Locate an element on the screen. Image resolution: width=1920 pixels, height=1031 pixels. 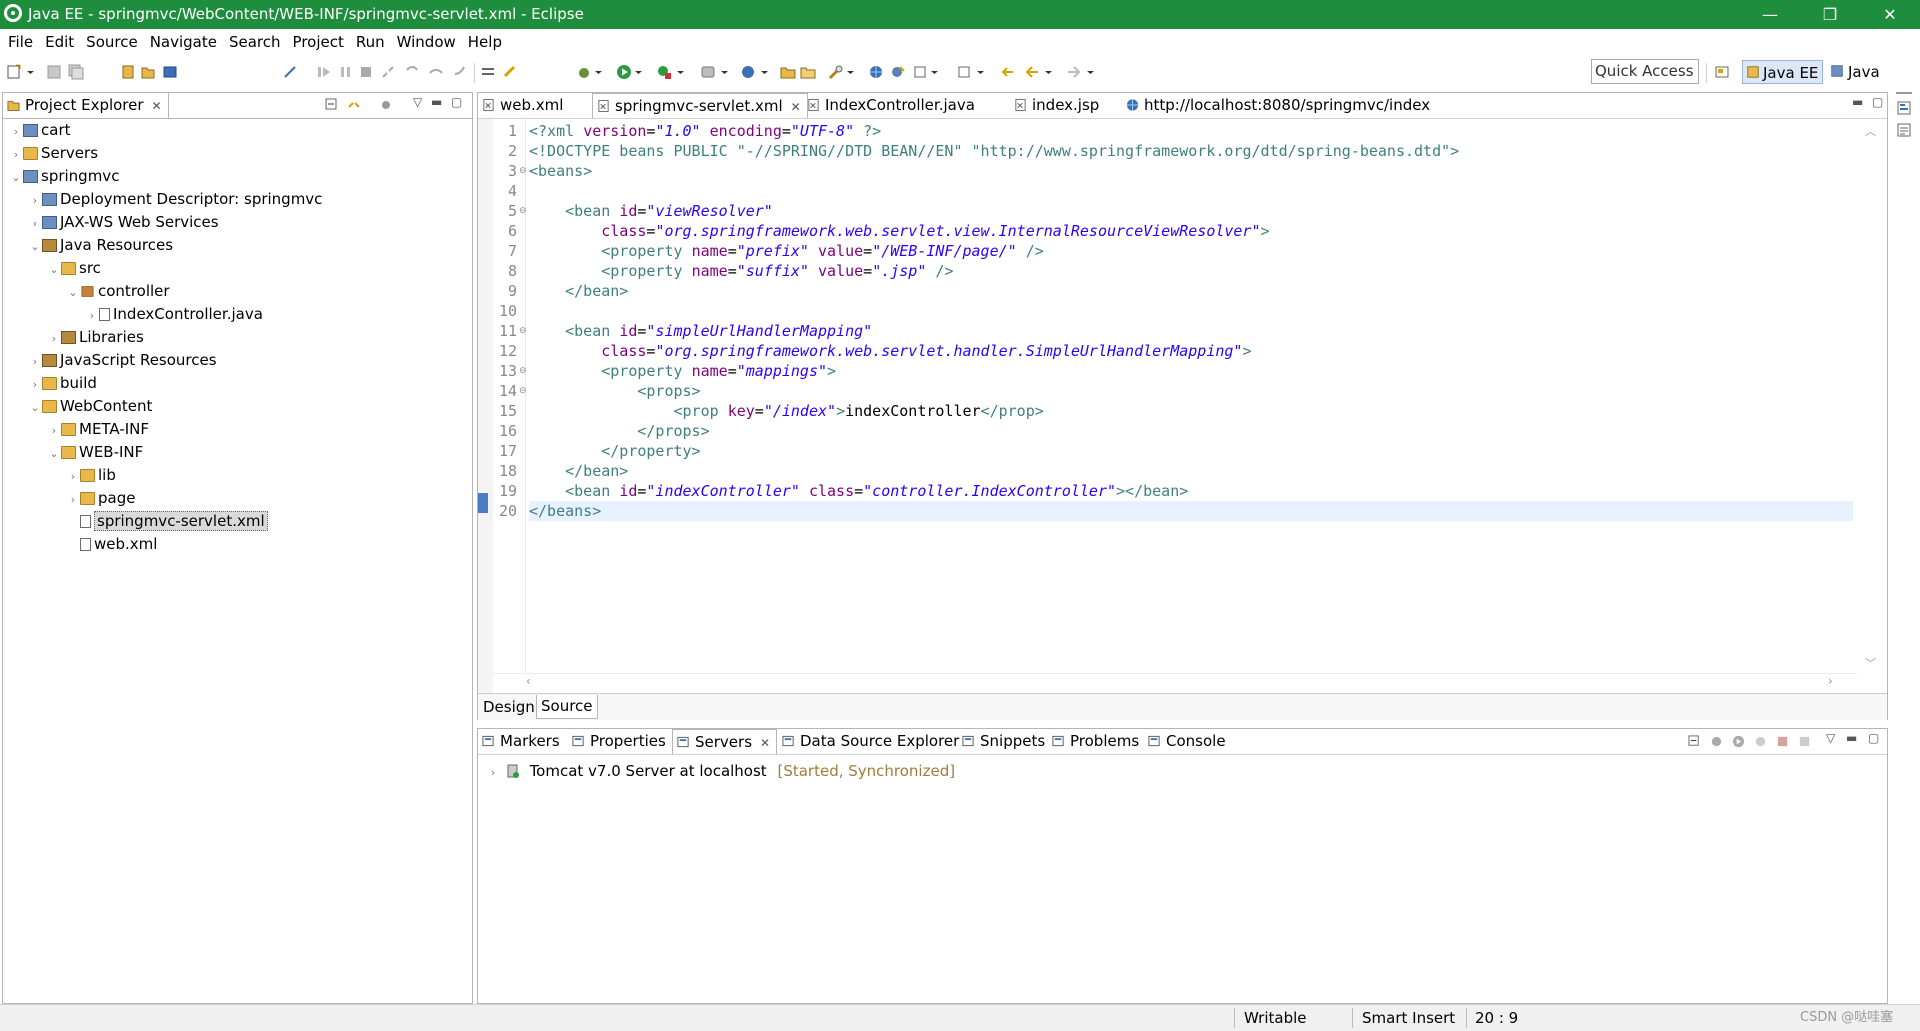
restore-button: ❐ is located at coordinates (1830, 14).